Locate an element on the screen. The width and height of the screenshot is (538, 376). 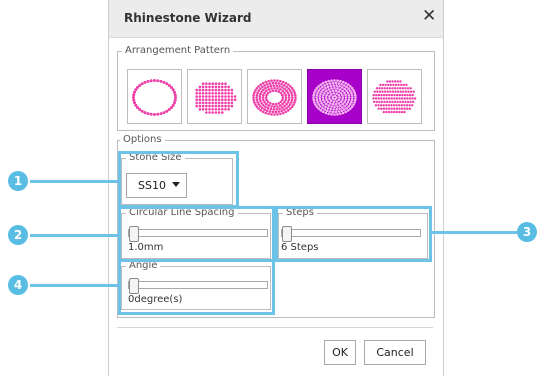
filled-grid-icon is located at coordinates (216, 98).